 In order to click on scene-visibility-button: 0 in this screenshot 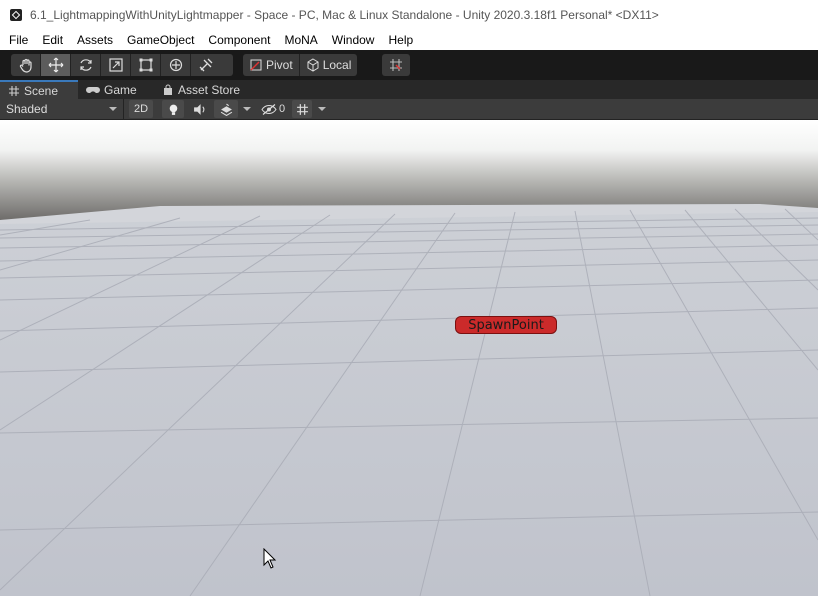, I will do `click(273, 109)`.